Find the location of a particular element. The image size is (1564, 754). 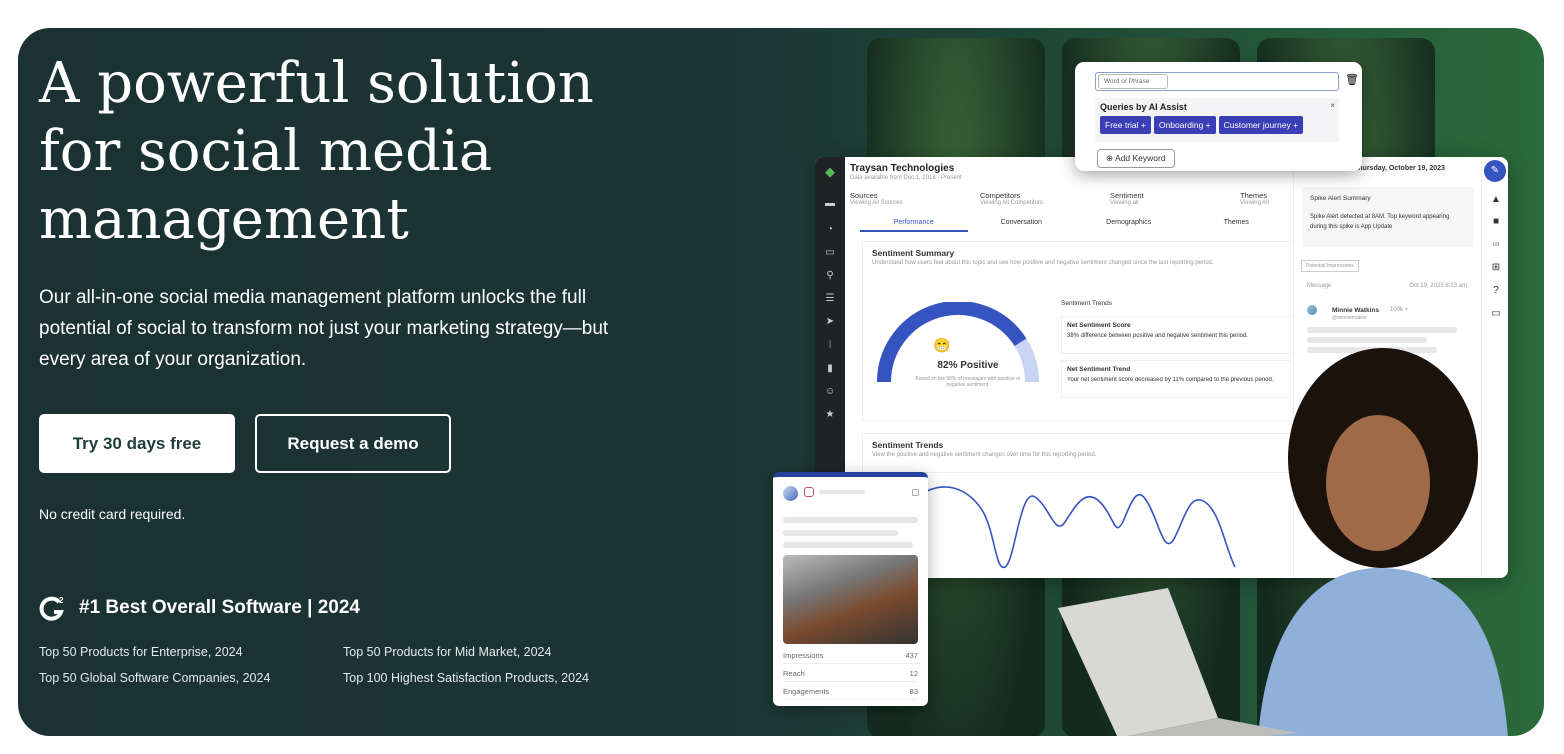

post-image is located at coordinates (850, 599).